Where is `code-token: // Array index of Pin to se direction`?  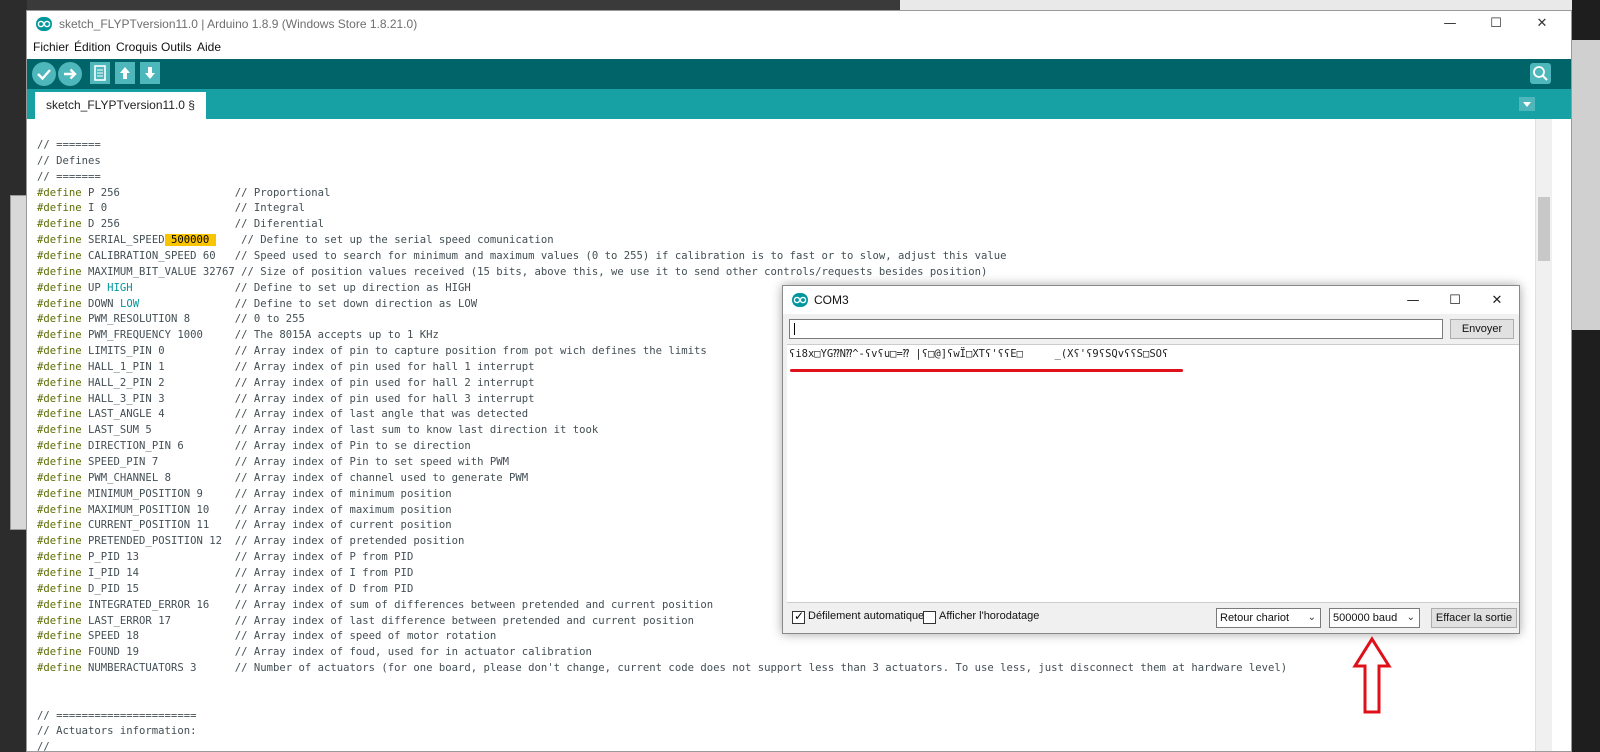 code-token: // Array index of Pin to se direction is located at coordinates (352, 446).